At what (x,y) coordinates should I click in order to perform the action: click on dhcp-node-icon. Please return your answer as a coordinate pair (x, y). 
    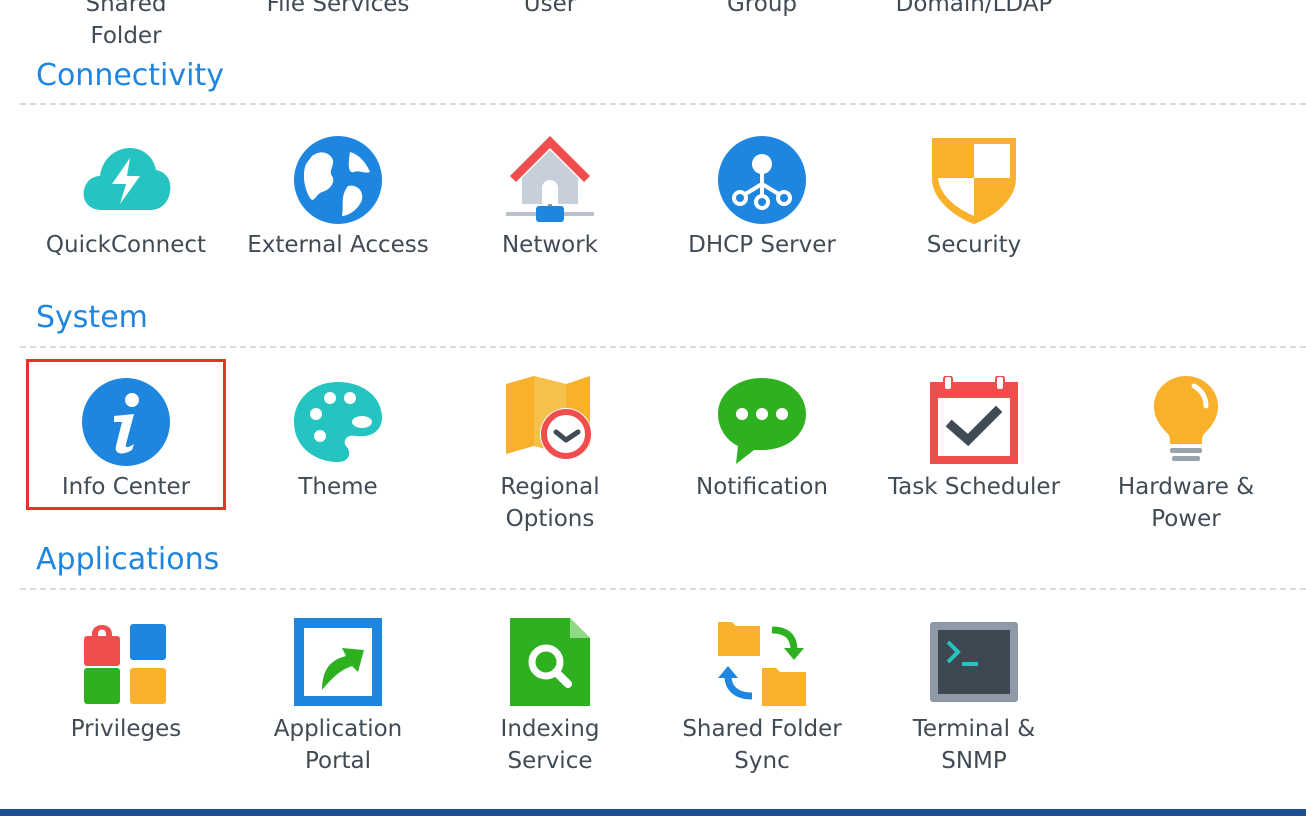
    Looking at the image, I should click on (762, 180).